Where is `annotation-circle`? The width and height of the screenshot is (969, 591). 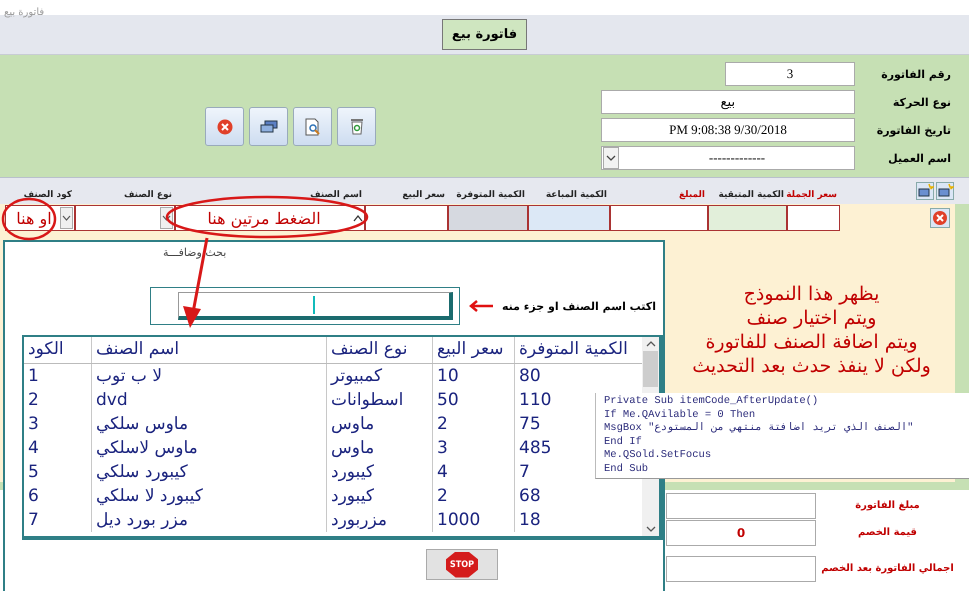
annotation-circle is located at coordinates (29, 219).